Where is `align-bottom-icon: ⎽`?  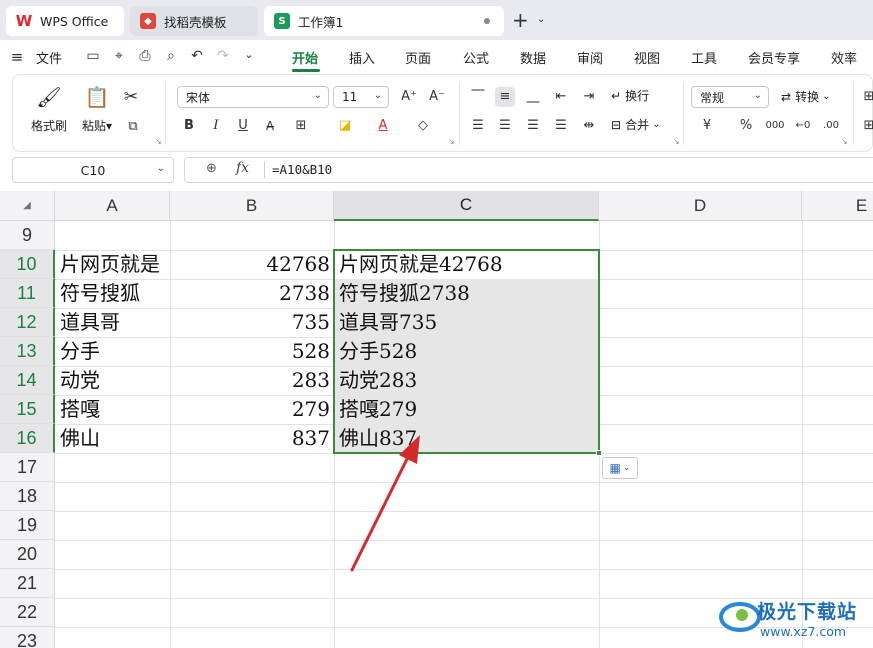 align-bottom-icon: ⎽ is located at coordinates (533, 97).